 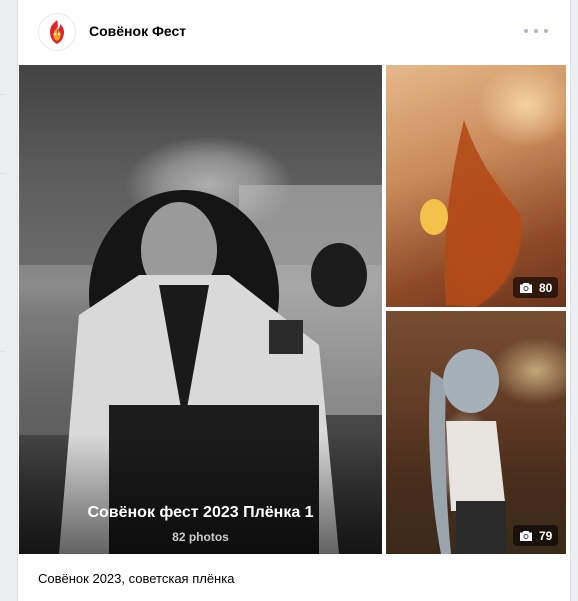 I want to click on avatar, so click(x=57, y=32).